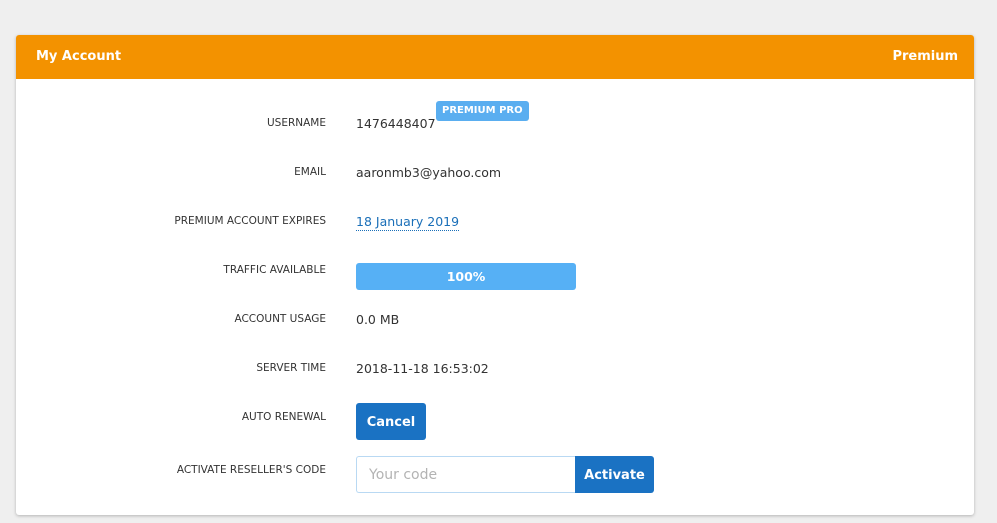  Describe the element at coordinates (274, 270) in the screenshot. I see `traffic-label: TRAFFIC AVAILABLE` at that location.